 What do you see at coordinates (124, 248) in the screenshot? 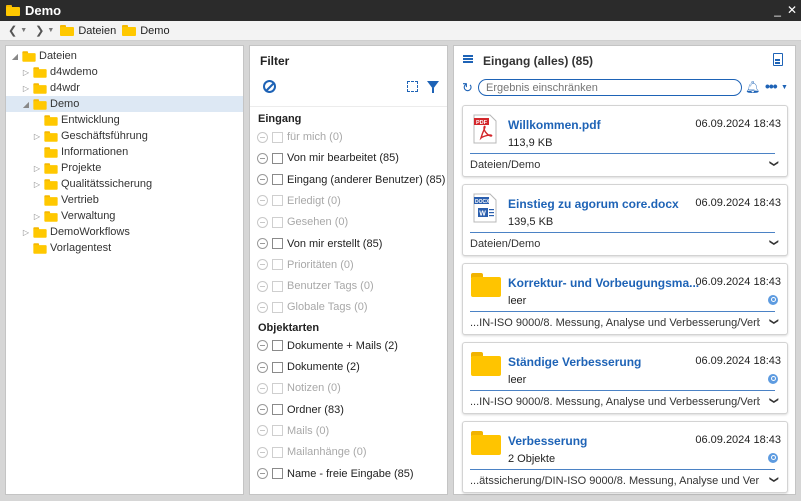
I see `tree-item: Vorlagentest` at bounding box center [124, 248].